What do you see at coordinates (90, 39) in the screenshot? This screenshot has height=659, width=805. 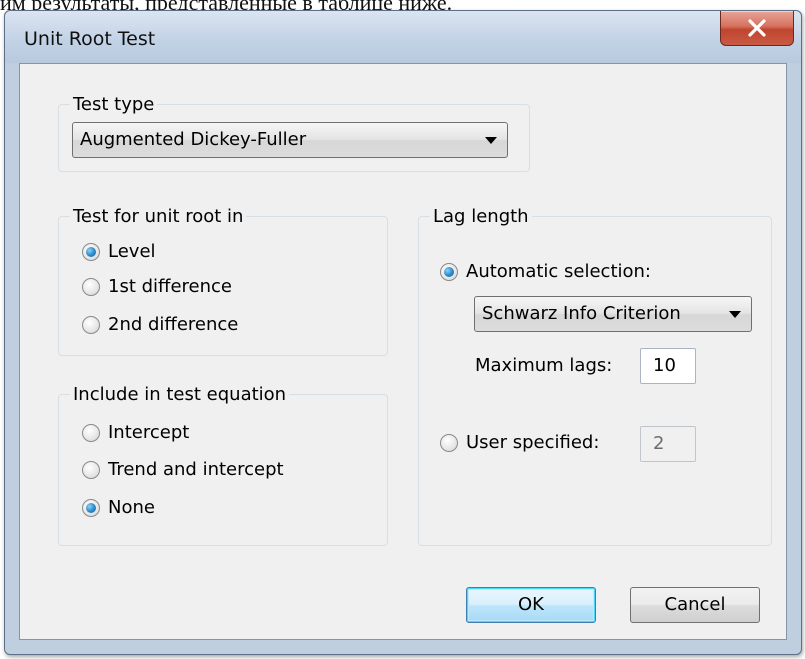 I see `dialog-title: Unit Root Test` at bounding box center [90, 39].